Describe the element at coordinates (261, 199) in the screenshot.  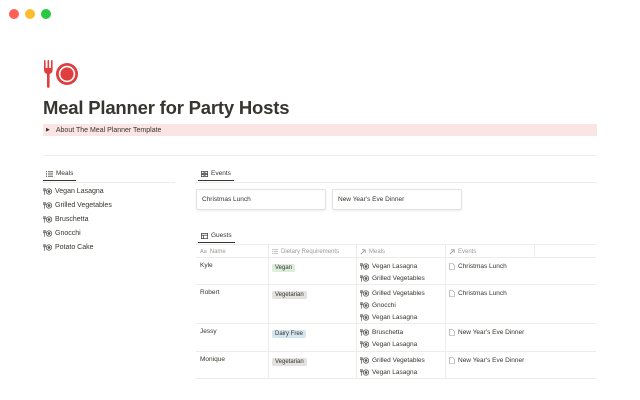
I see `event-card: Christmas Lunch` at that location.